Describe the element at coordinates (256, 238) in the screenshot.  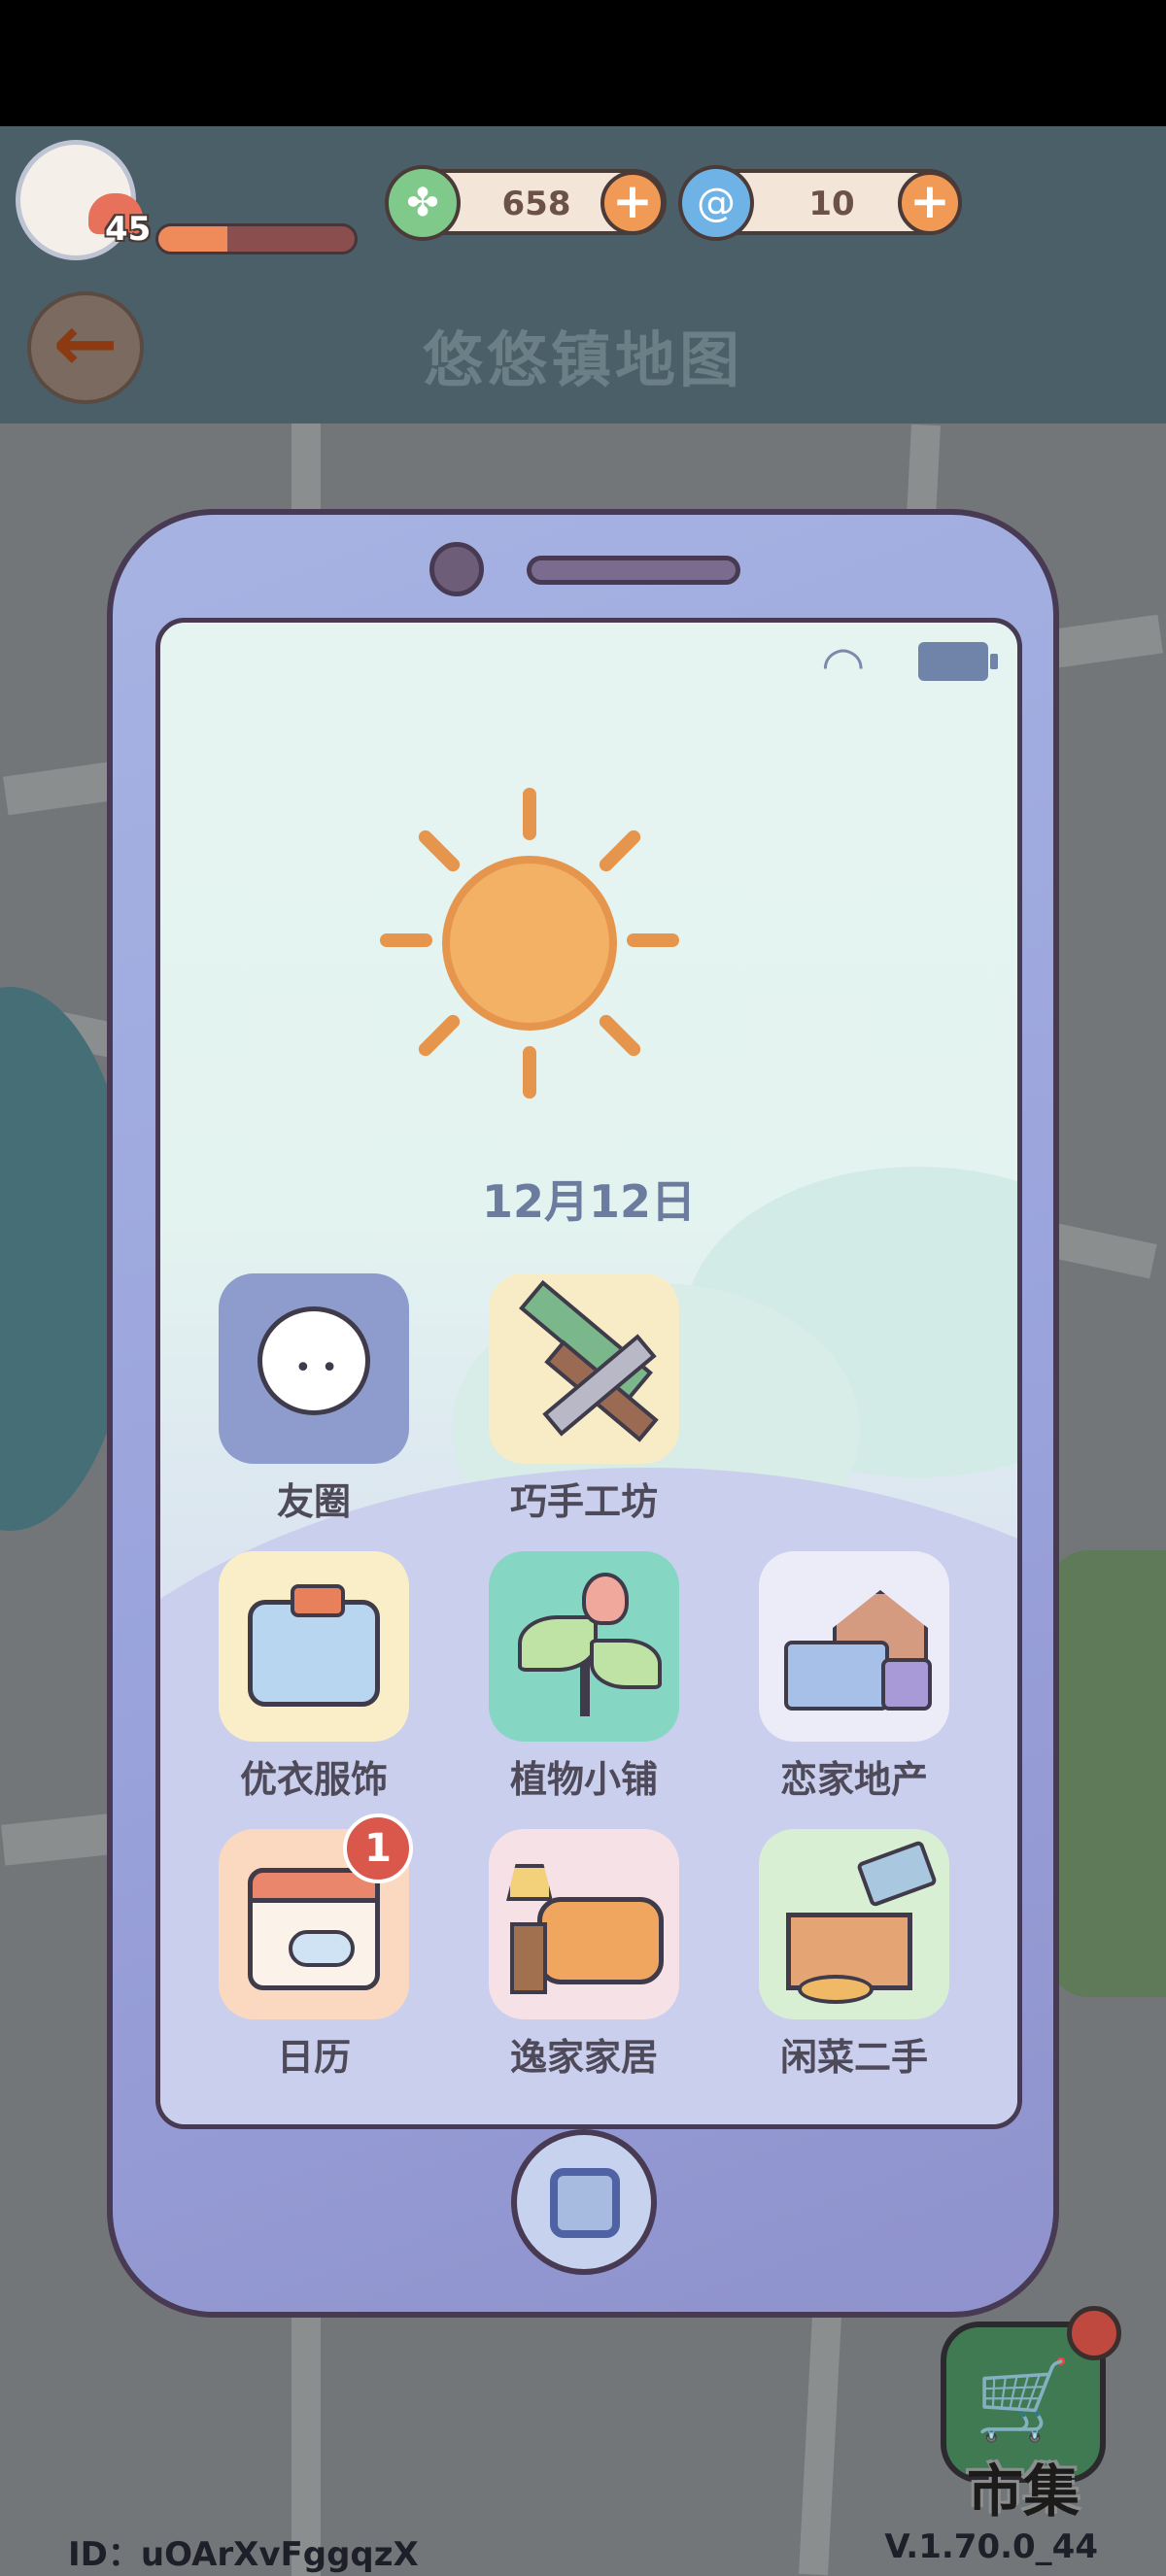
I see `xp-bar` at that location.